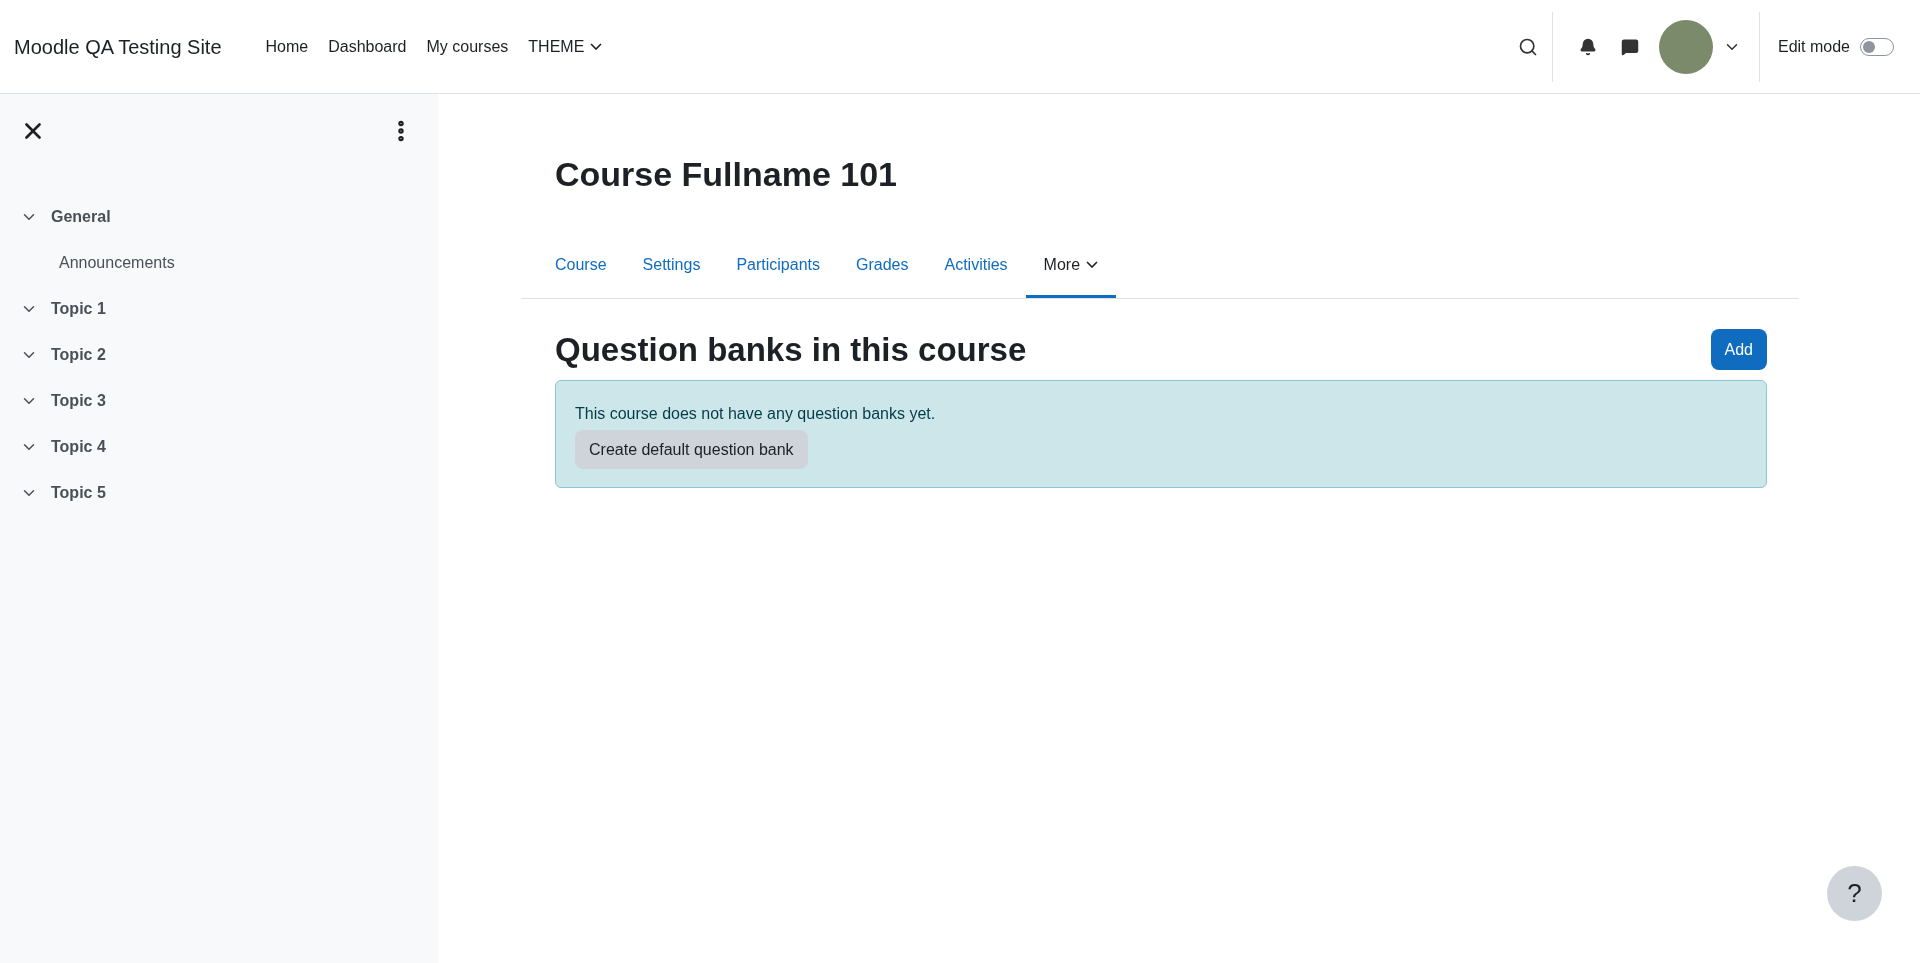  Describe the element at coordinates (581, 266) in the screenshot. I see `course-tab: Course` at that location.